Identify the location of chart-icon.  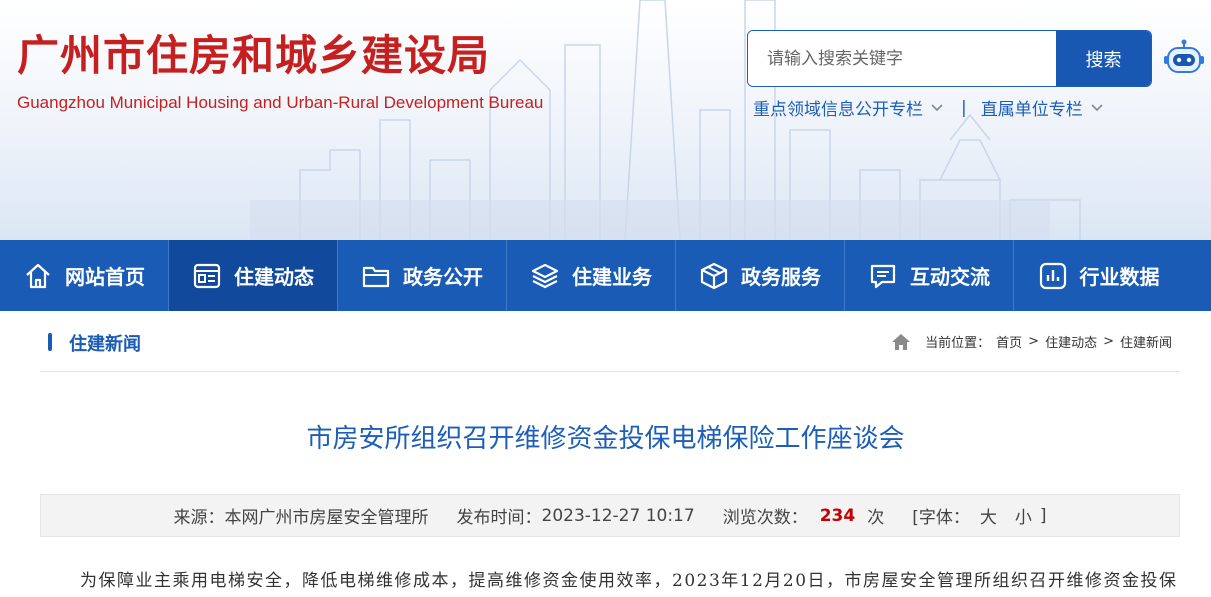
(1052, 275).